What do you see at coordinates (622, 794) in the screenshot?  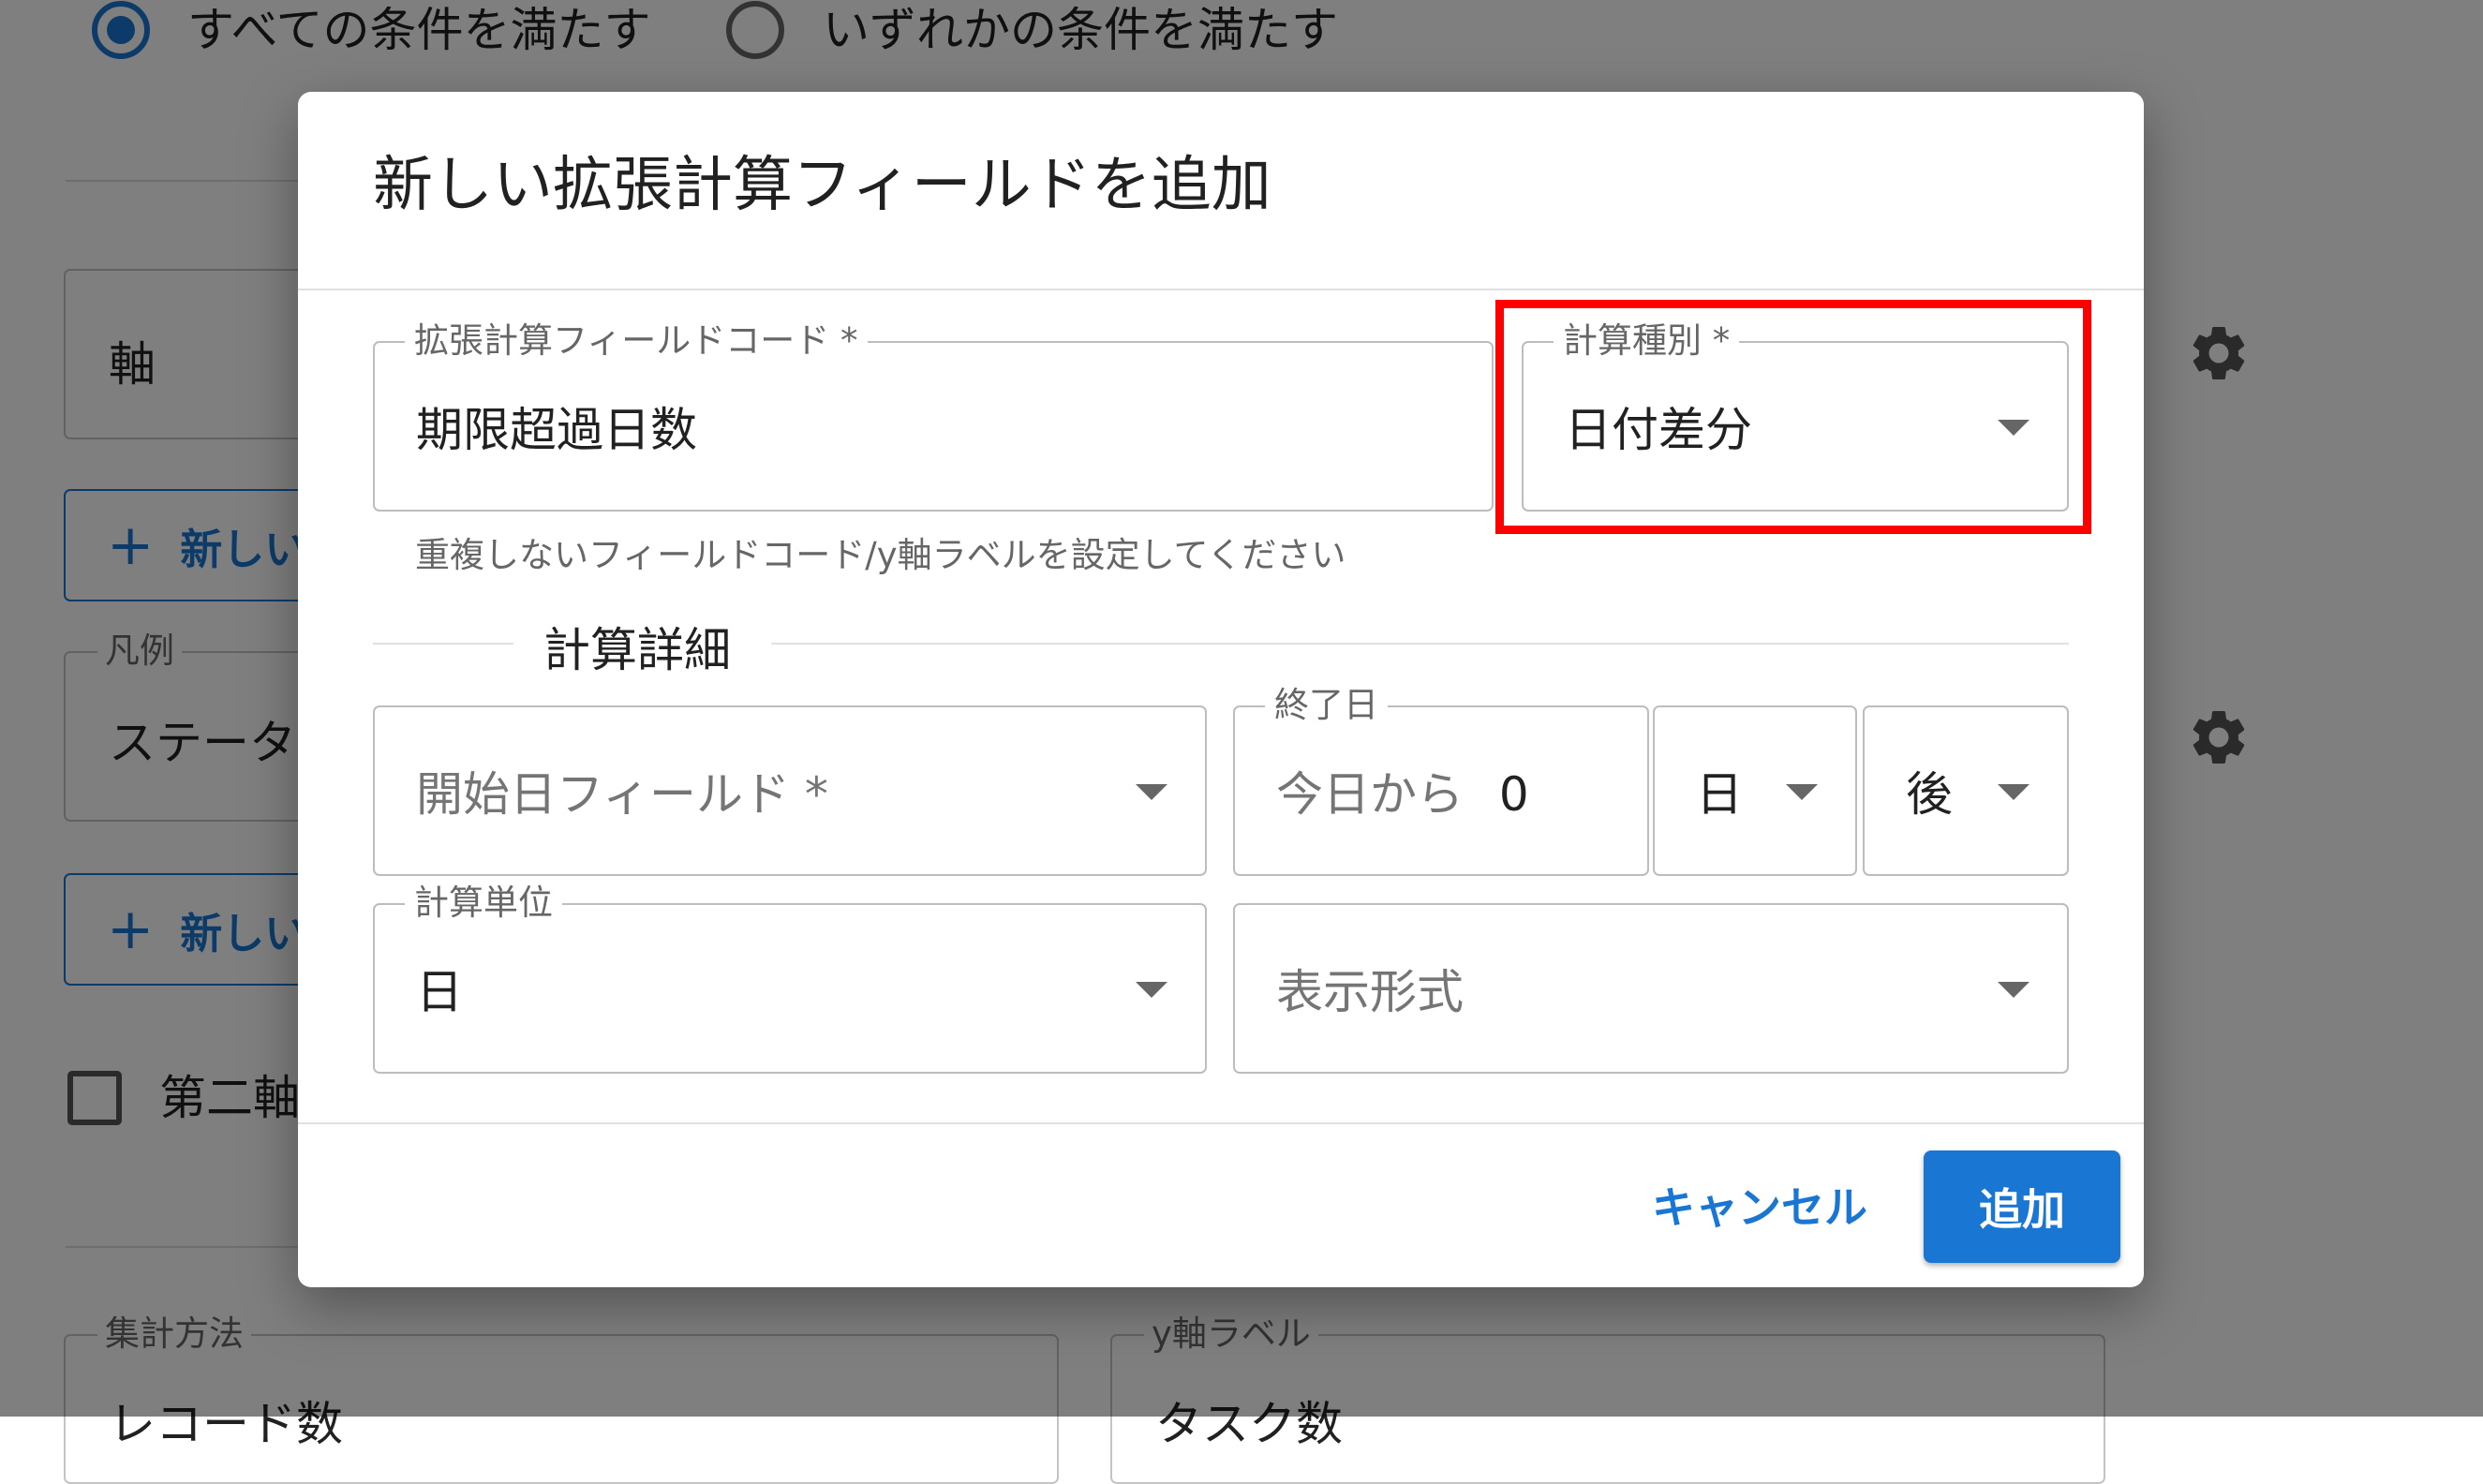 I see `start-date-placeholder: 開始日フィールド *` at bounding box center [622, 794].